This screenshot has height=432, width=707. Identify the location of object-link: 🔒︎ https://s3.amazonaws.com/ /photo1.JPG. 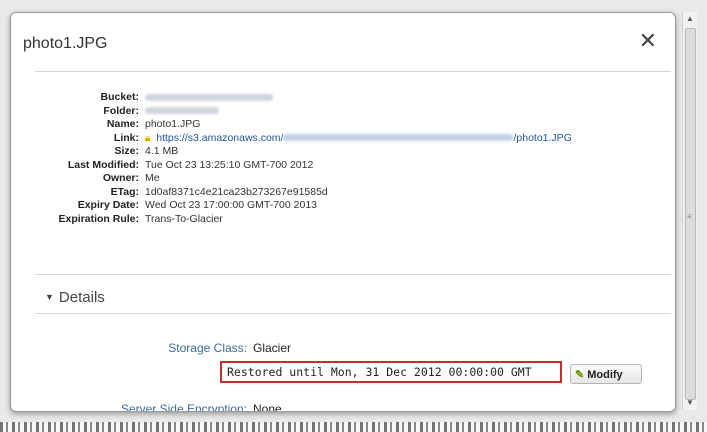
(358, 139).